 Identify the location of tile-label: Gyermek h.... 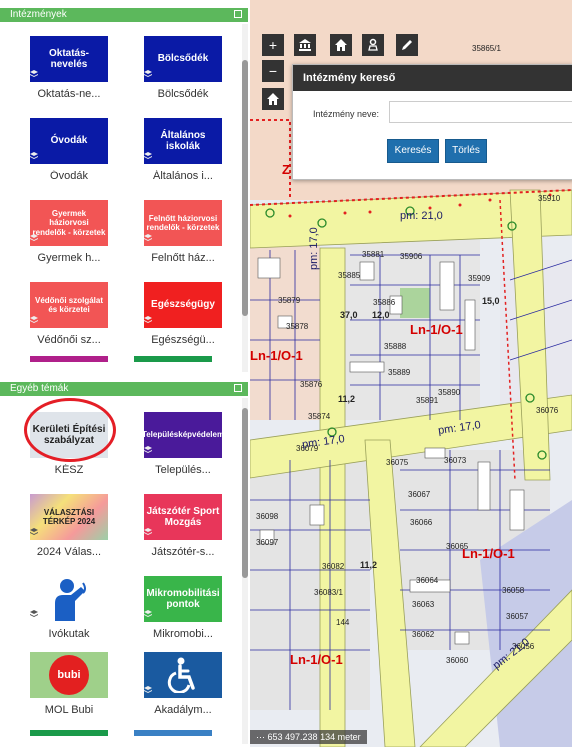
(69, 258).